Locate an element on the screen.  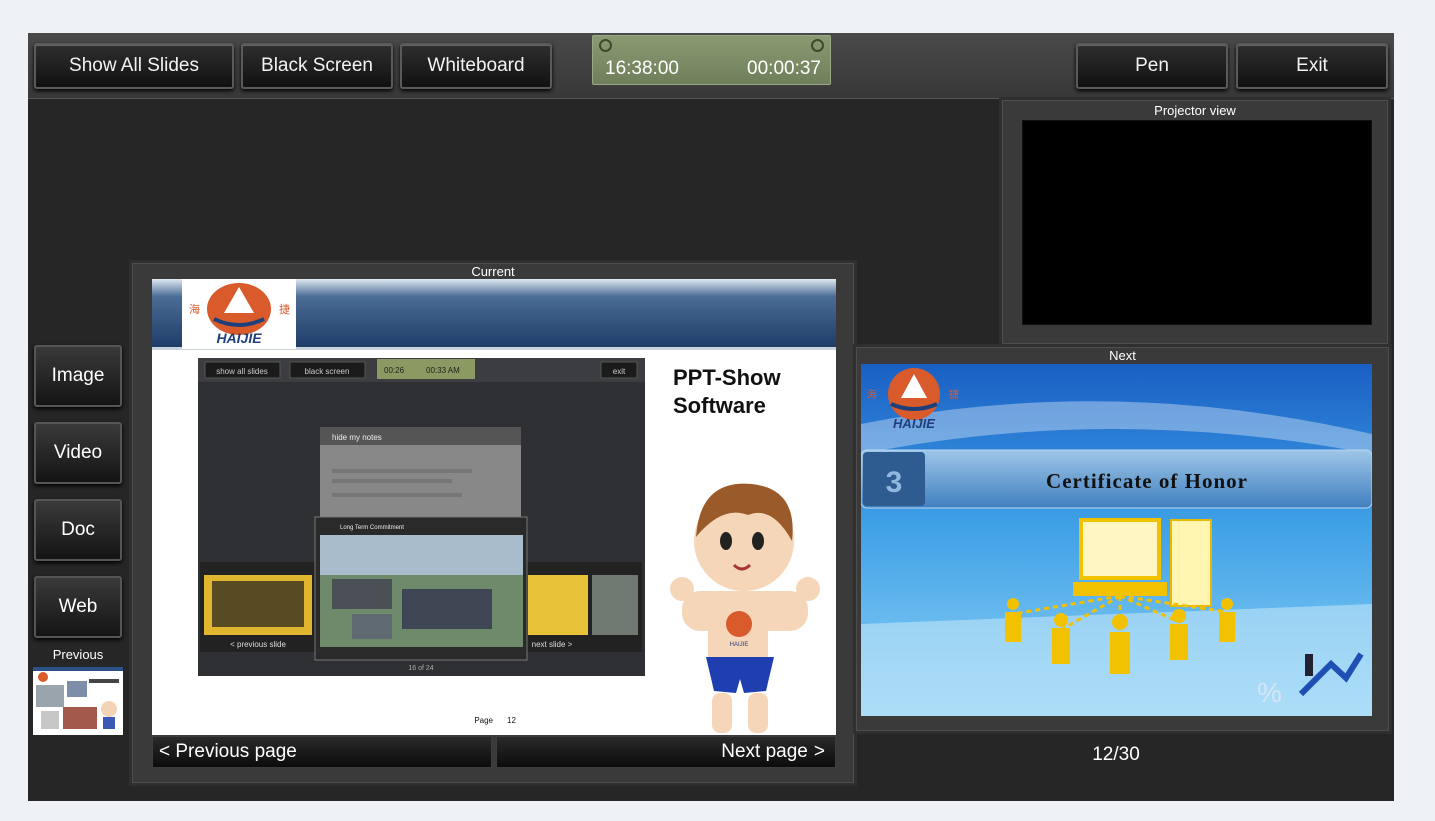
black-screen-button: Black Screen is located at coordinates (317, 66).